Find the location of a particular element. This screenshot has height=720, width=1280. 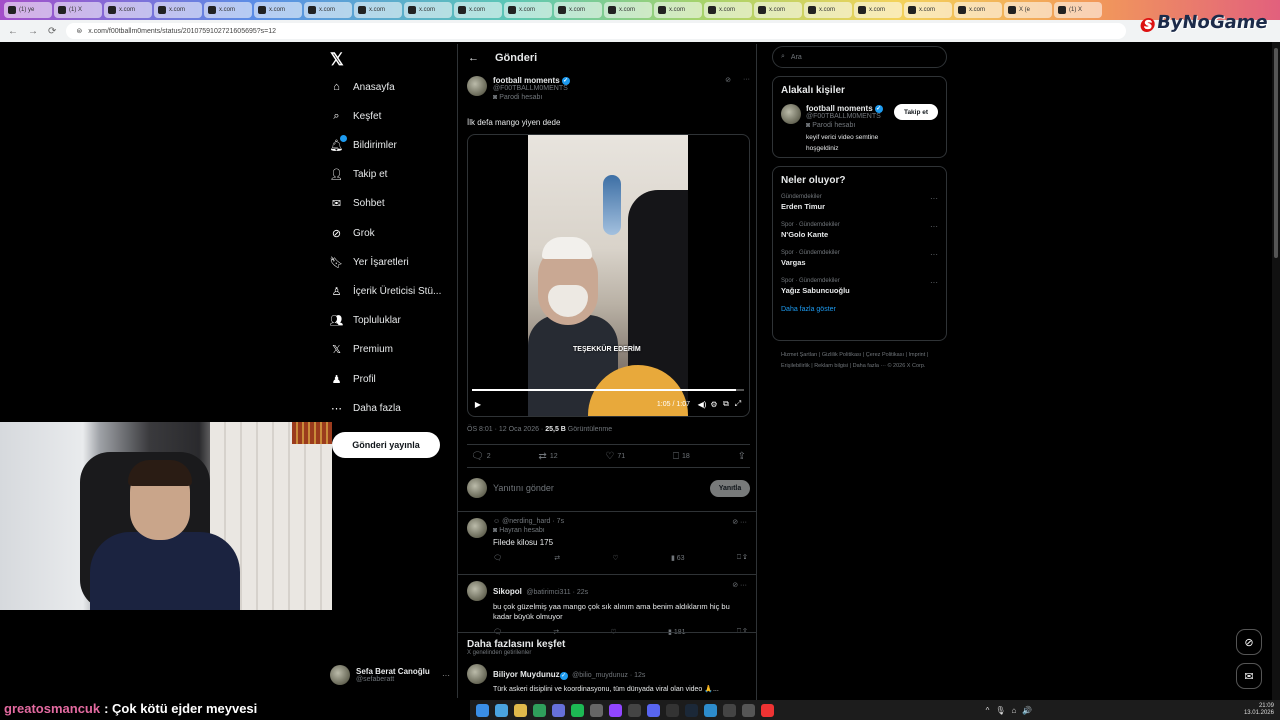

video-frame is located at coordinates (608, 275).